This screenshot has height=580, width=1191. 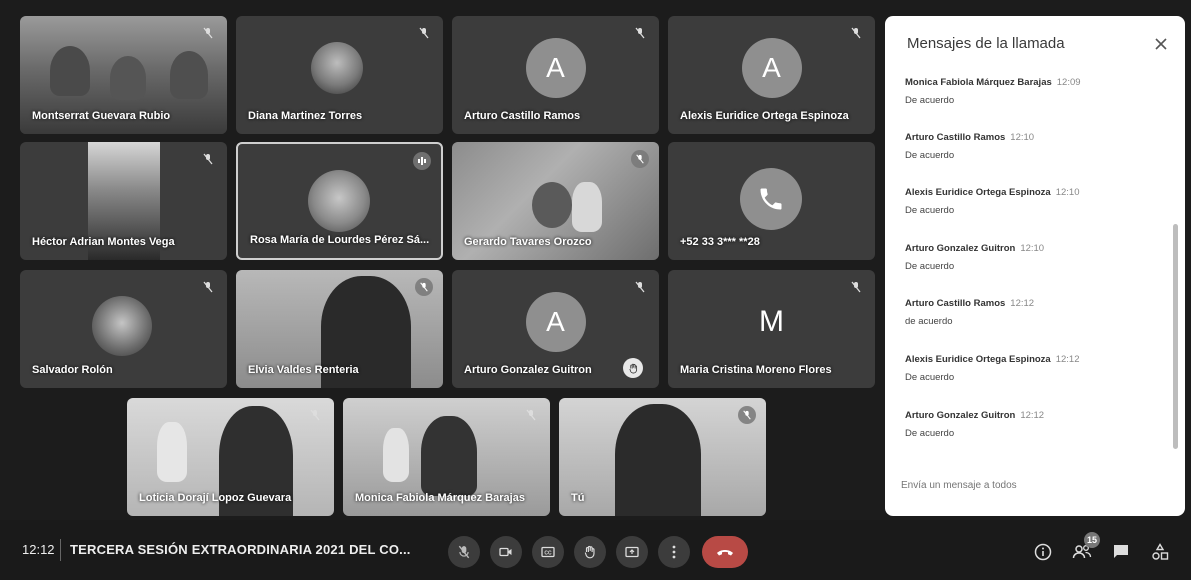 I want to click on participant-tile-self: Tú, so click(x=662, y=457).